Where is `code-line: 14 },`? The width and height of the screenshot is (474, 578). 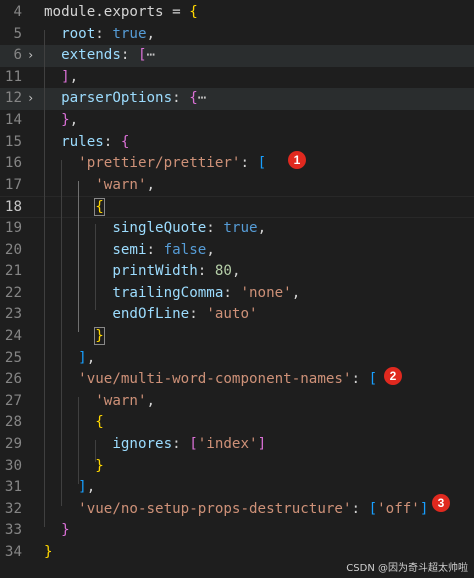 code-line: 14 }, is located at coordinates (237, 121).